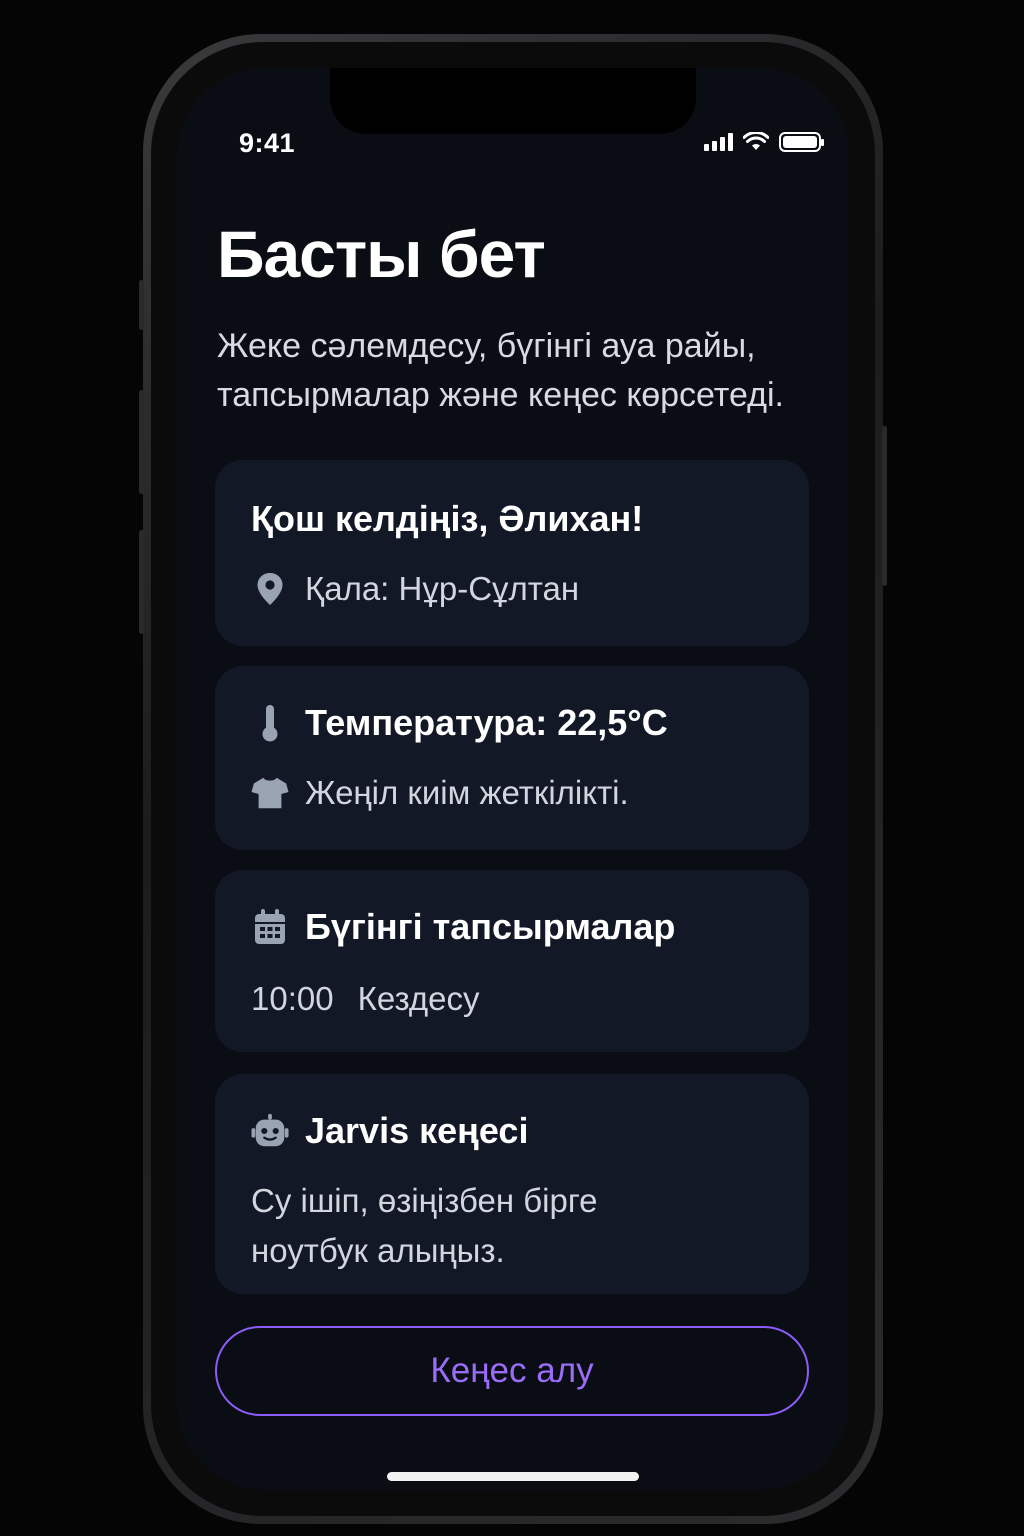 The height and width of the screenshot is (1536, 1024). I want to click on temperature-title: Температура: 22,5°C, so click(486, 722).